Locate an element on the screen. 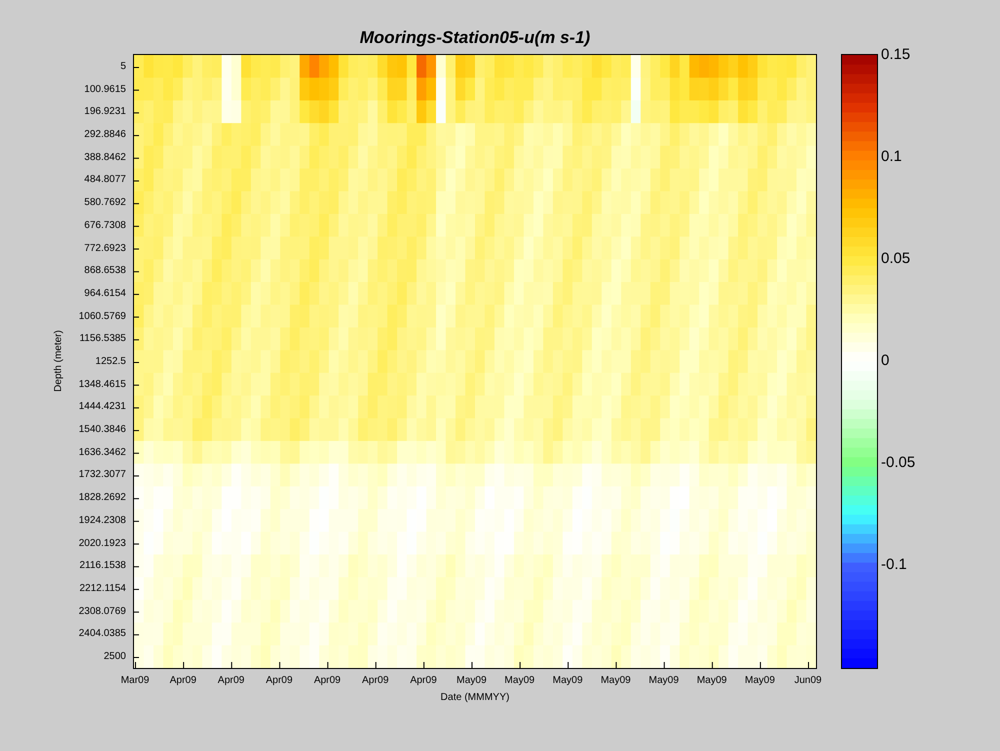 This screenshot has width=1000, height=751. x-axis-label: Date (MMMYY) is located at coordinates (475, 698).